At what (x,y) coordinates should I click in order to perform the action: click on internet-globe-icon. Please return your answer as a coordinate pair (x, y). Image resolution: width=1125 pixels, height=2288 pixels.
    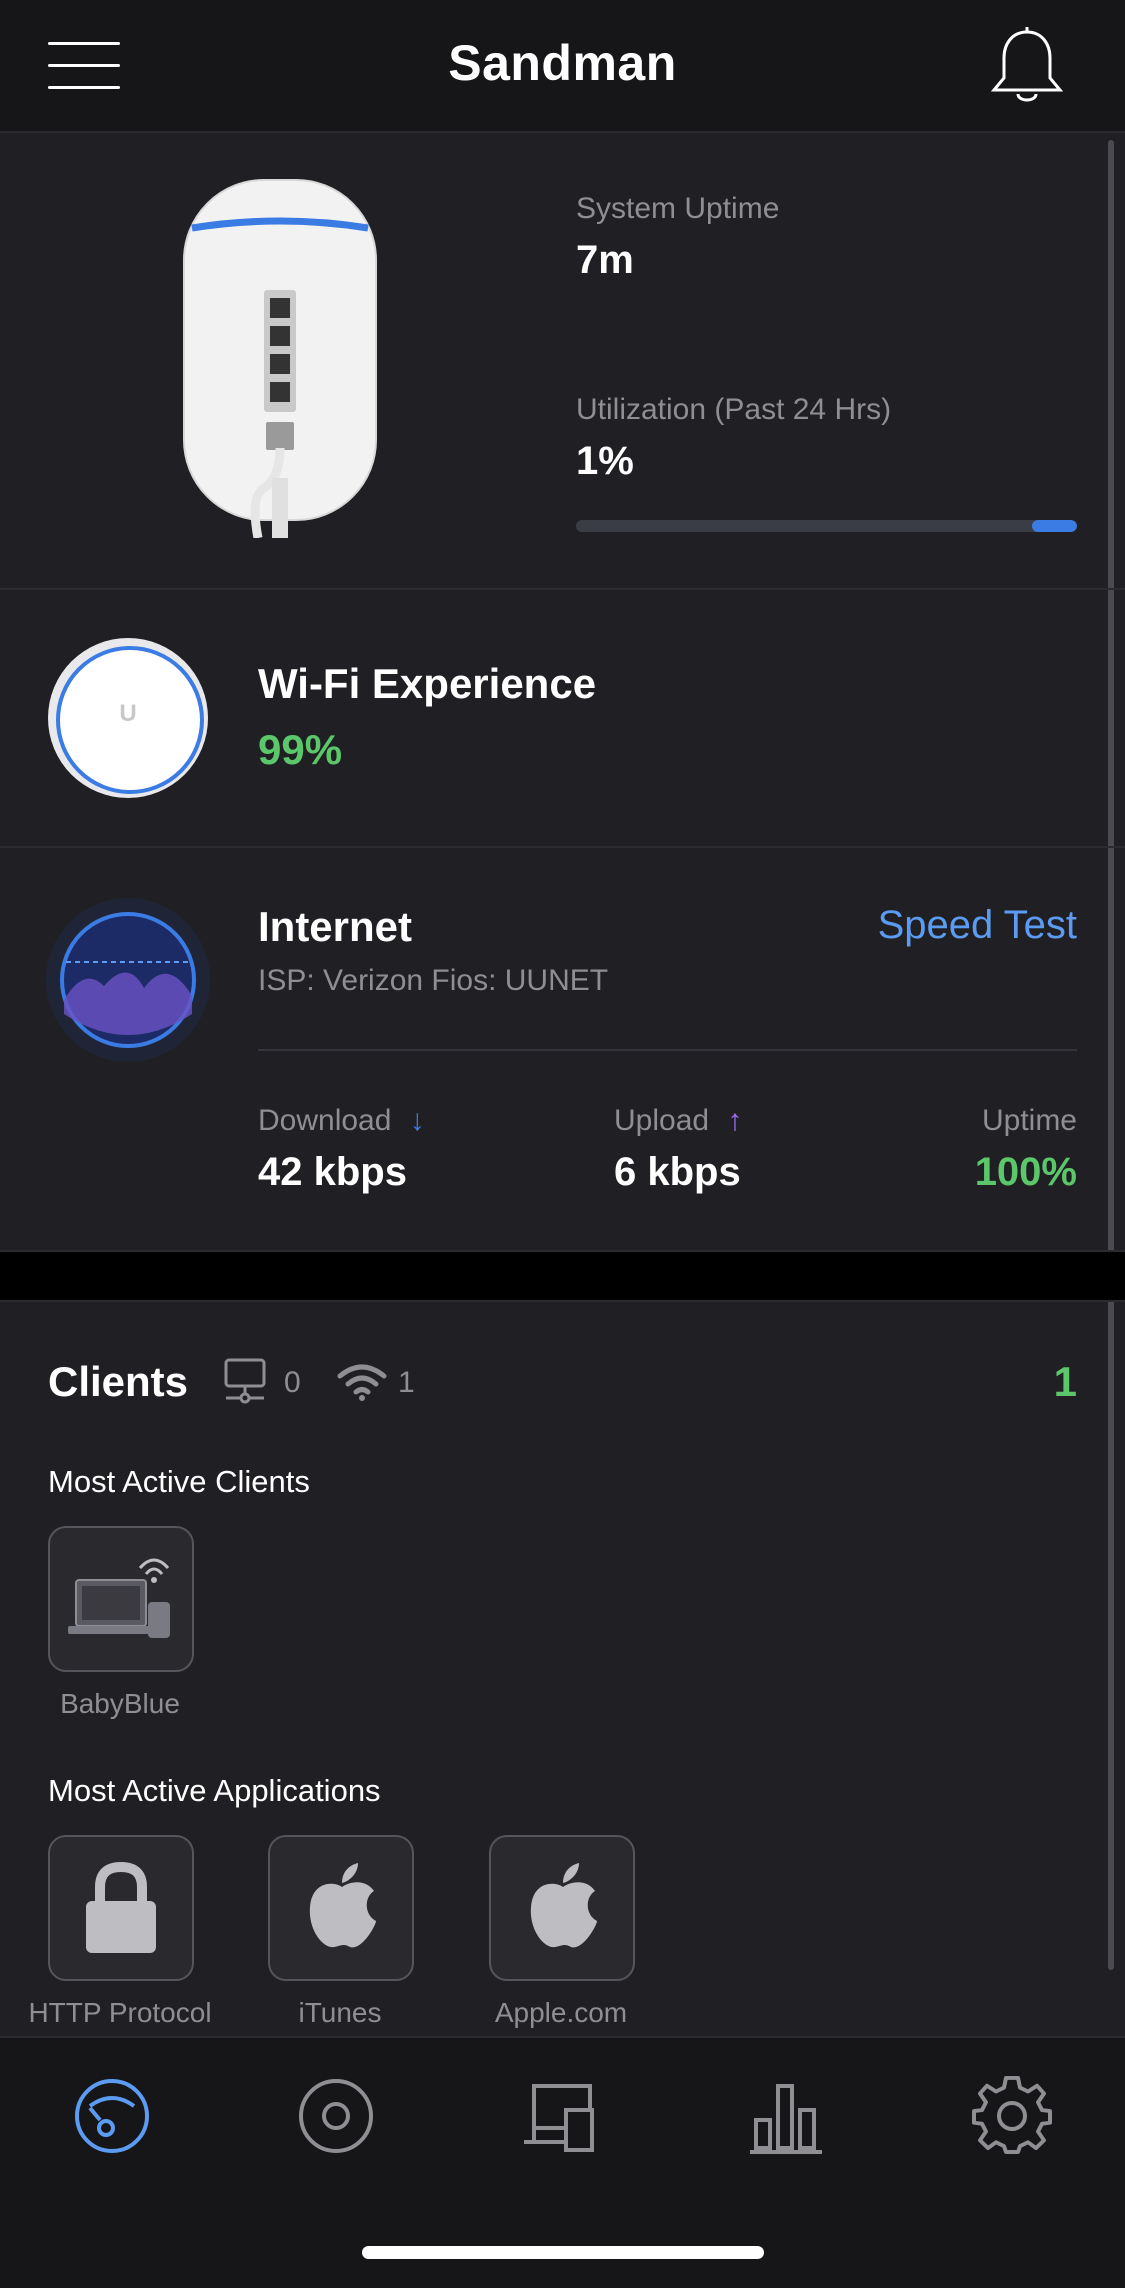
    Looking at the image, I should click on (128, 980).